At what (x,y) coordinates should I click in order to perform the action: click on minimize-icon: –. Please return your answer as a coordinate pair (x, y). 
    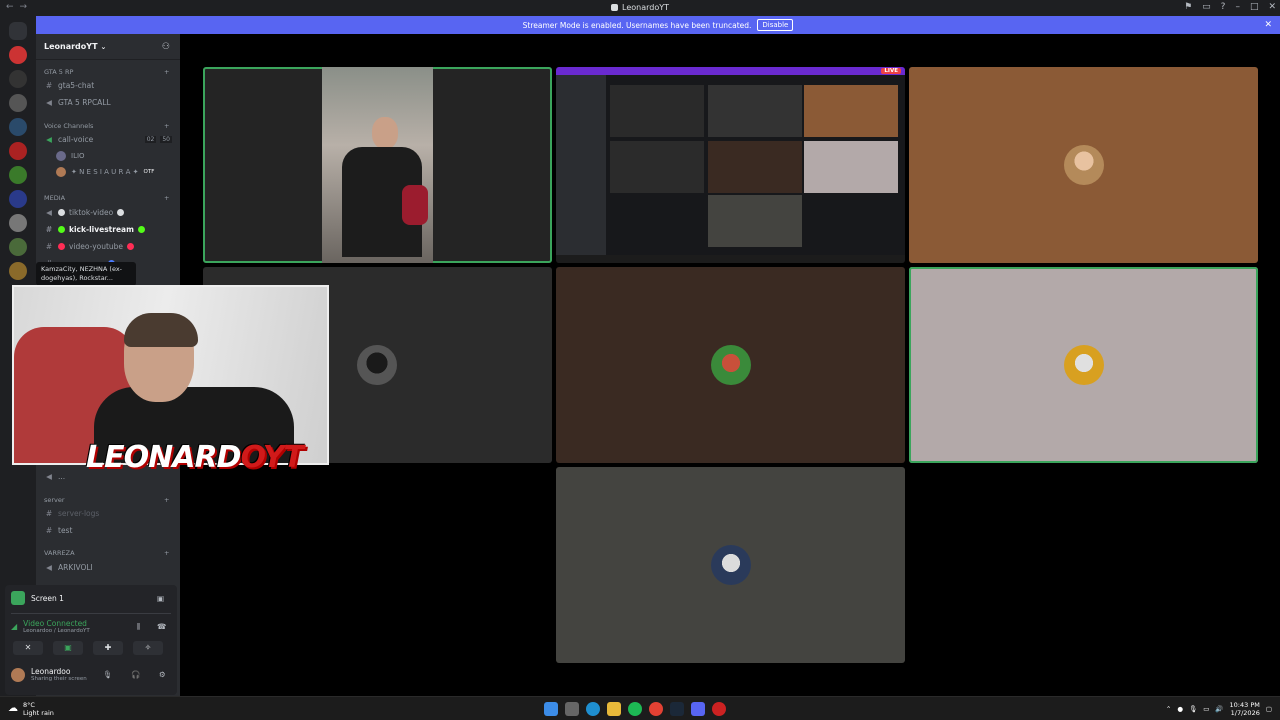
    Looking at the image, I should click on (1237, 7).